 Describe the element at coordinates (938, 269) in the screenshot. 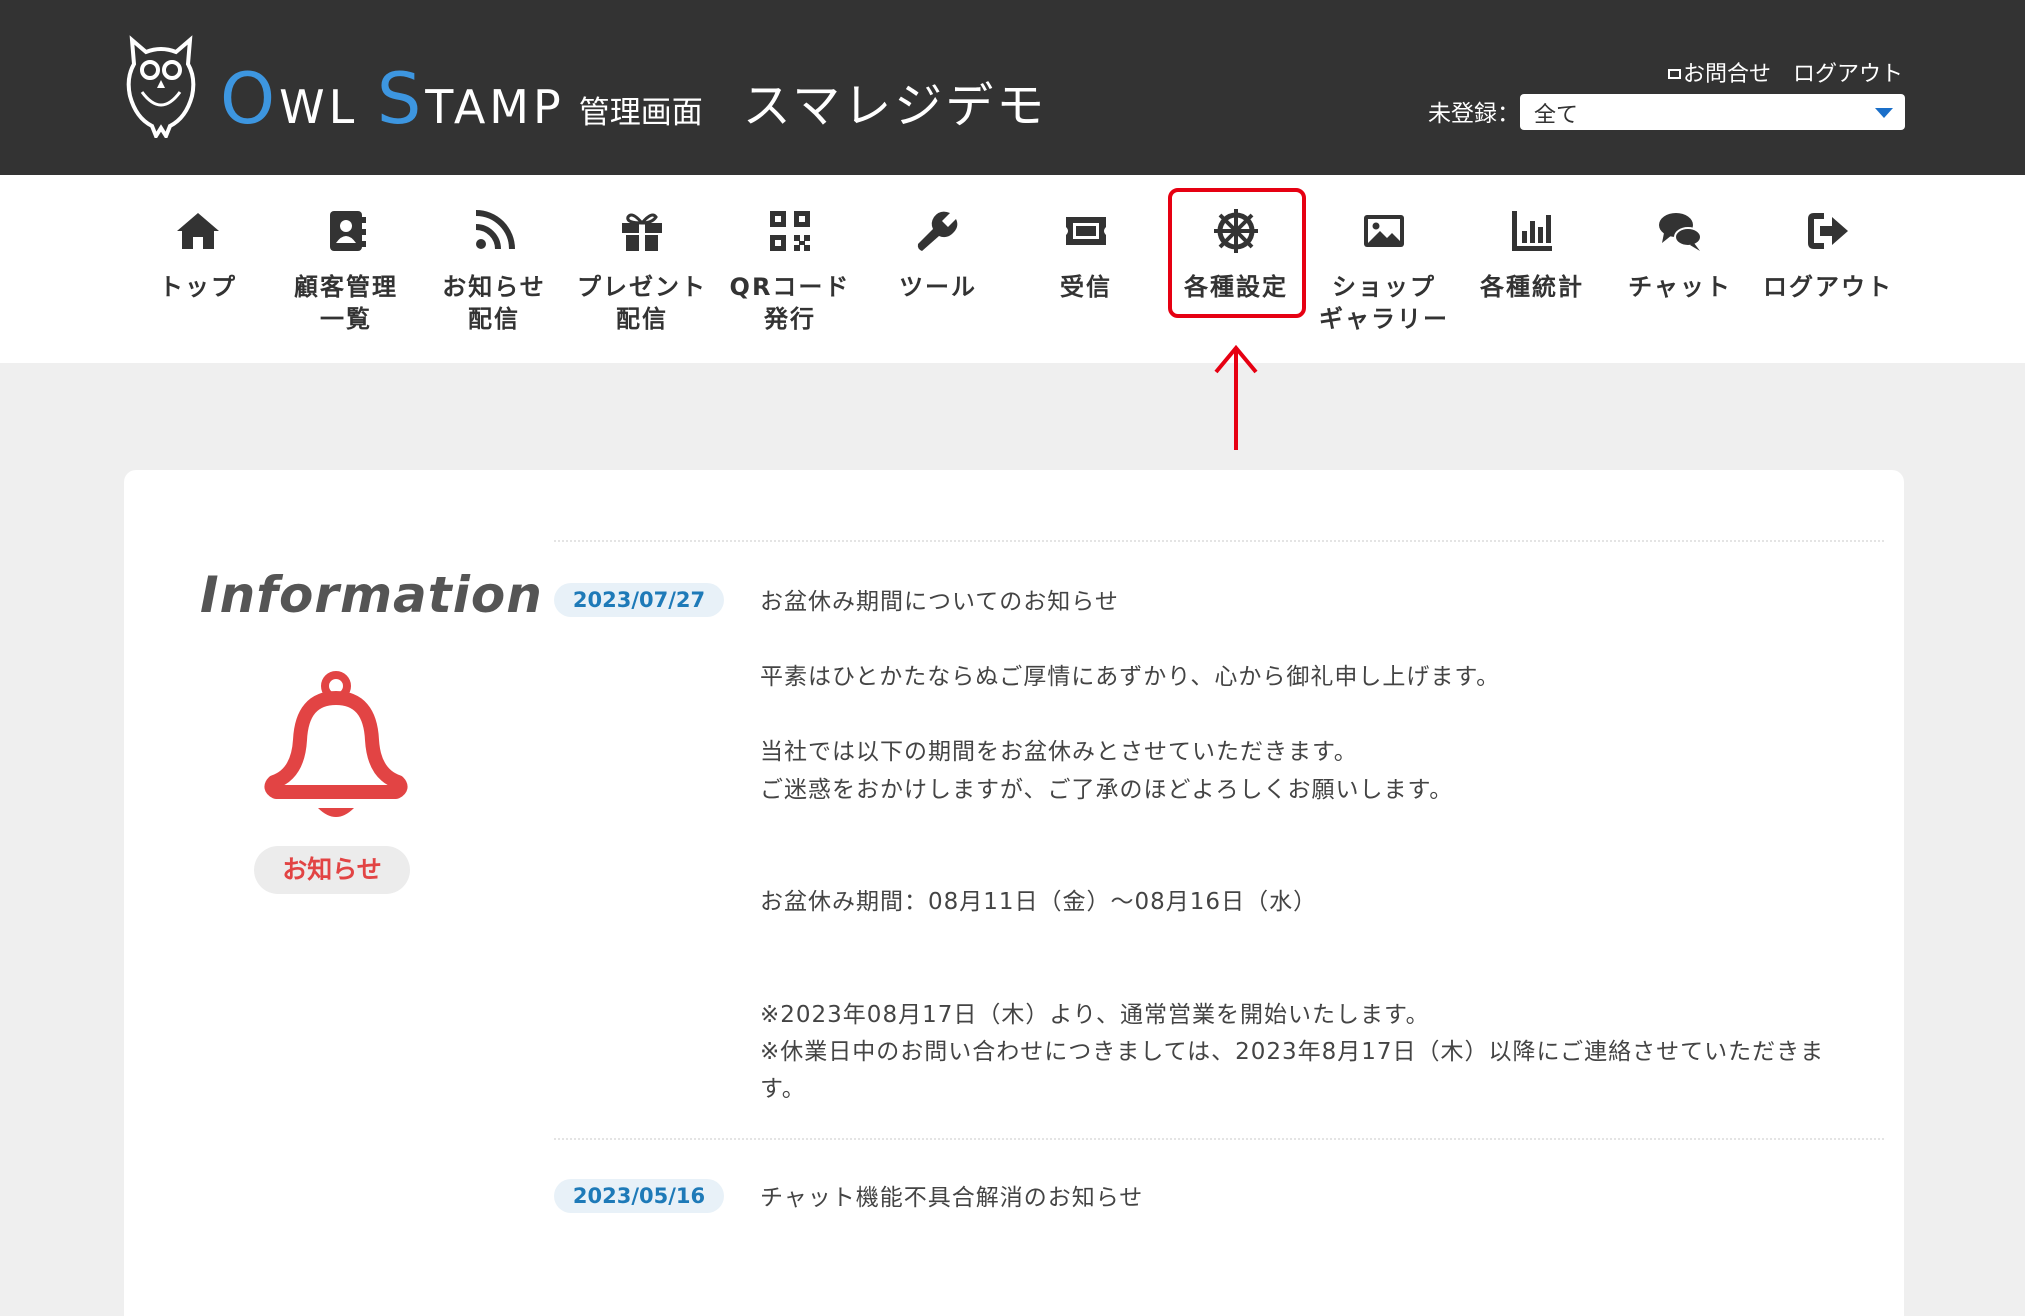

I see `nav-item-tools: ツール` at that location.